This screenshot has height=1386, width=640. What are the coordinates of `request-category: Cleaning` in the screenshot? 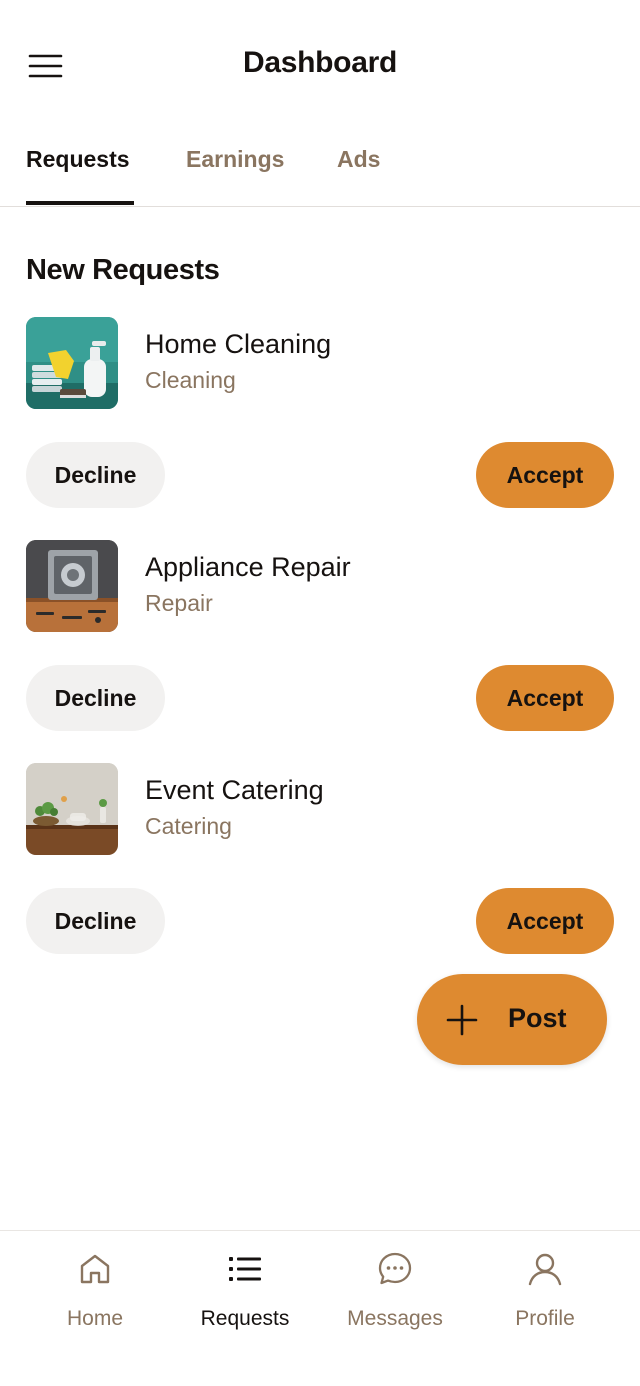 It's located at (190, 380).